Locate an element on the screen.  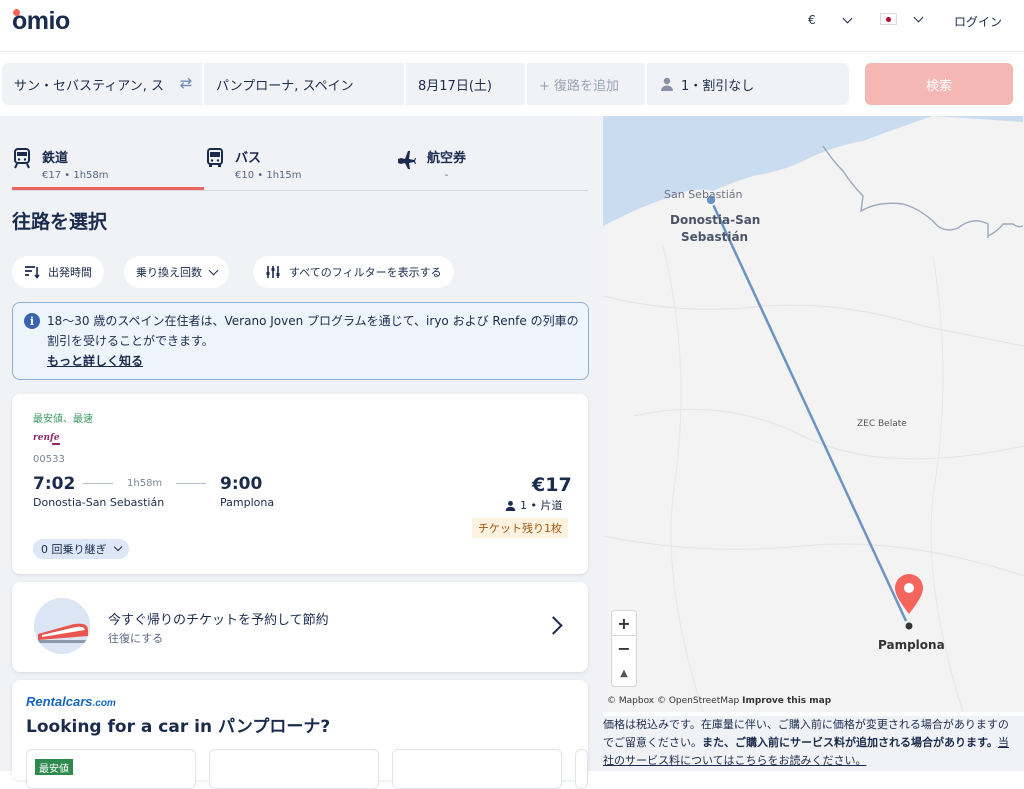
train-number: 00533 is located at coordinates (49, 459).